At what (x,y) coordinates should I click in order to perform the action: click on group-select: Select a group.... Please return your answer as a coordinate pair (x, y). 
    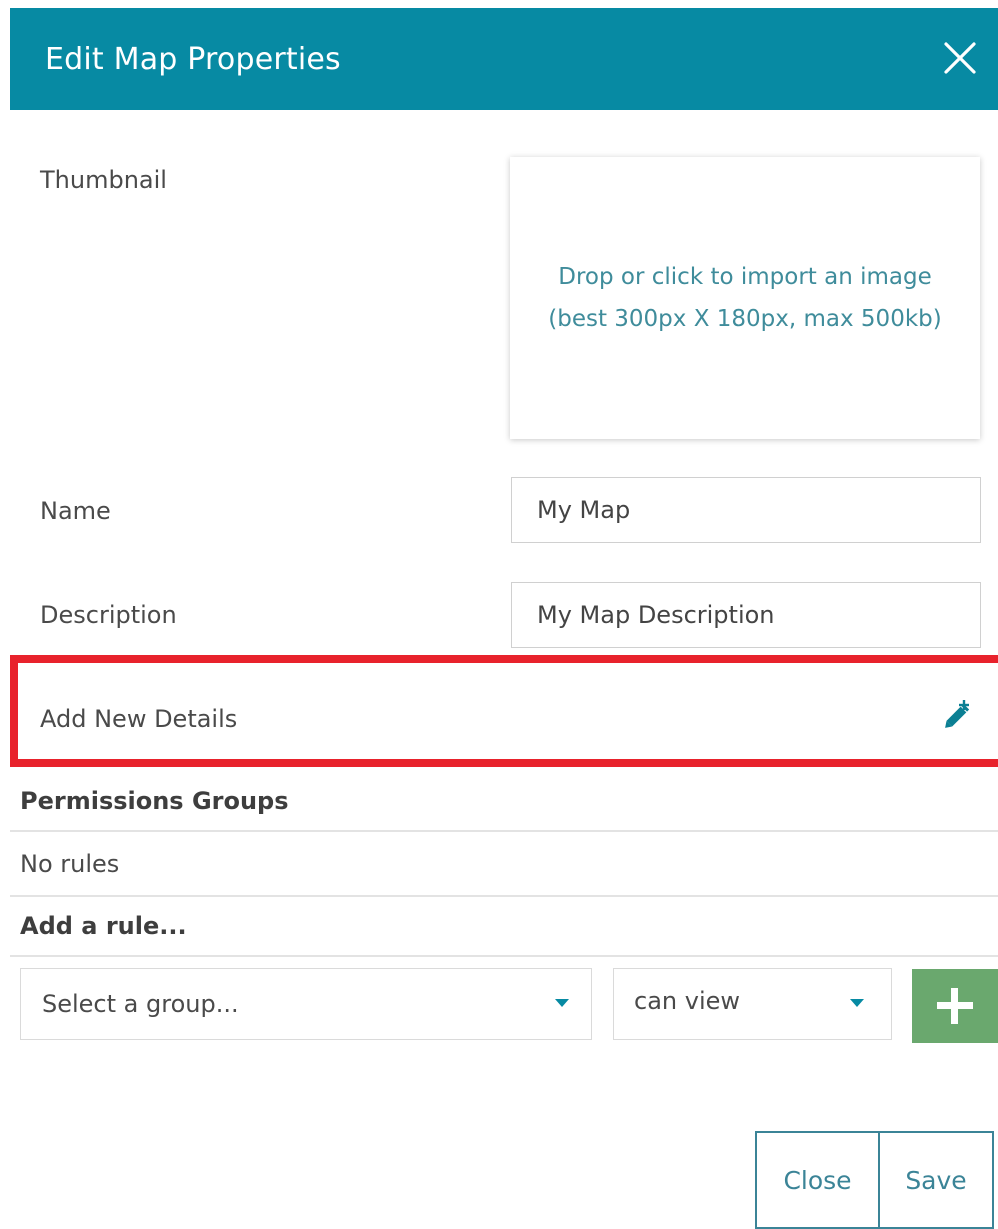
    Looking at the image, I should click on (306, 1004).